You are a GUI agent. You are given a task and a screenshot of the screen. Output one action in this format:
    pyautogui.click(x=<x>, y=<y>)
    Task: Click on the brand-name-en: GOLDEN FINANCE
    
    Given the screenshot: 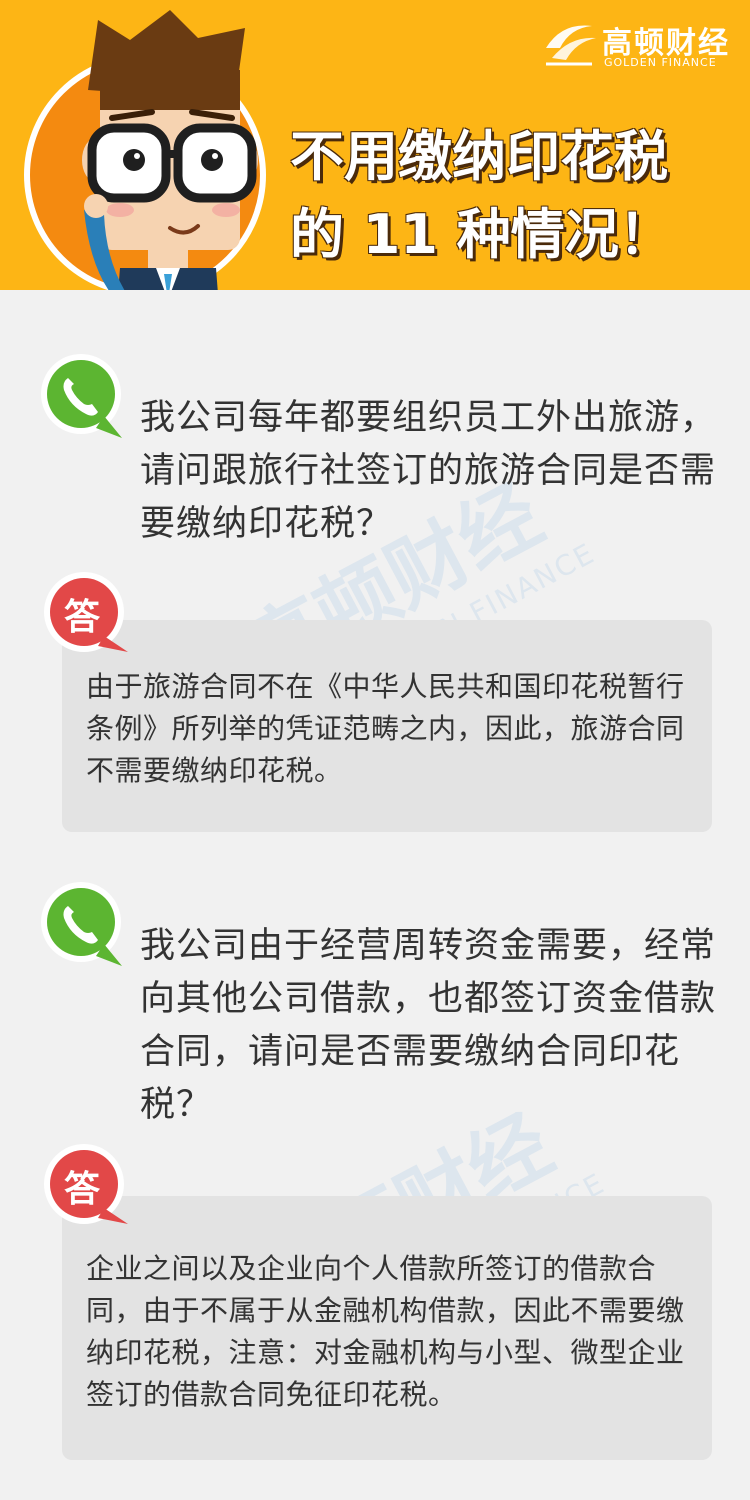 What is the action you would take?
    pyautogui.click(x=660, y=62)
    